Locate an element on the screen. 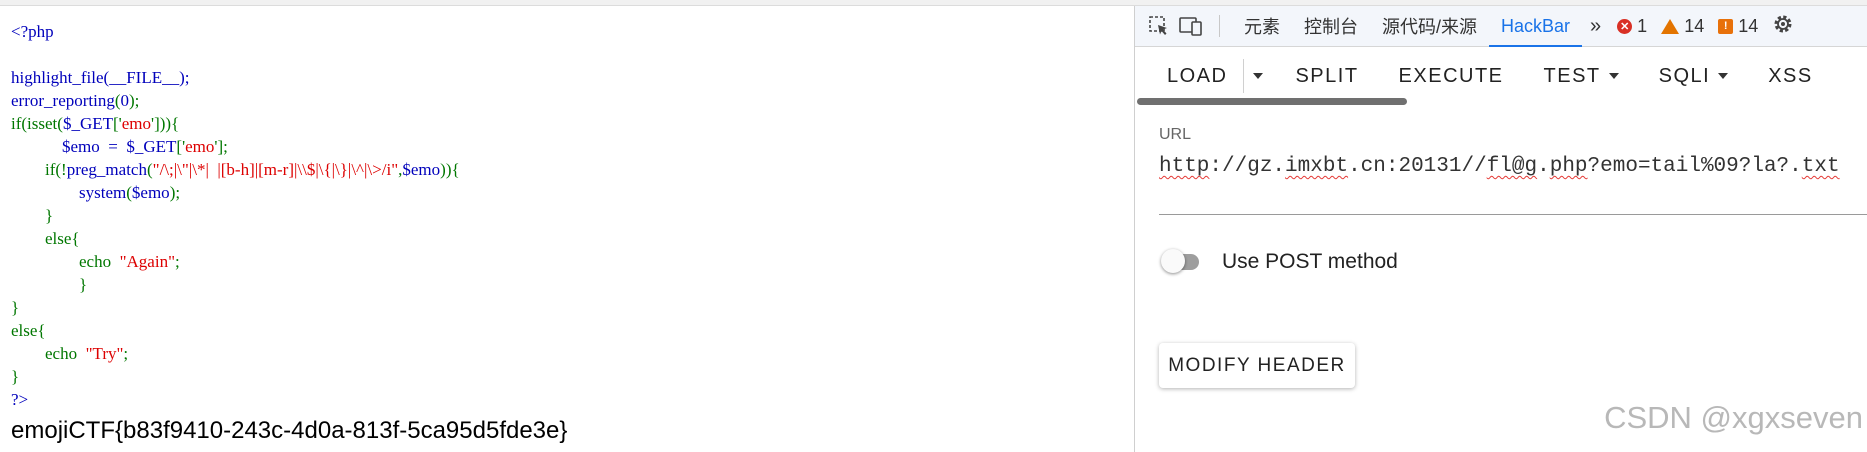 The height and width of the screenshot is (452, 1867). tab-hackbar: HackBar is located at coordinates (1536, 26).